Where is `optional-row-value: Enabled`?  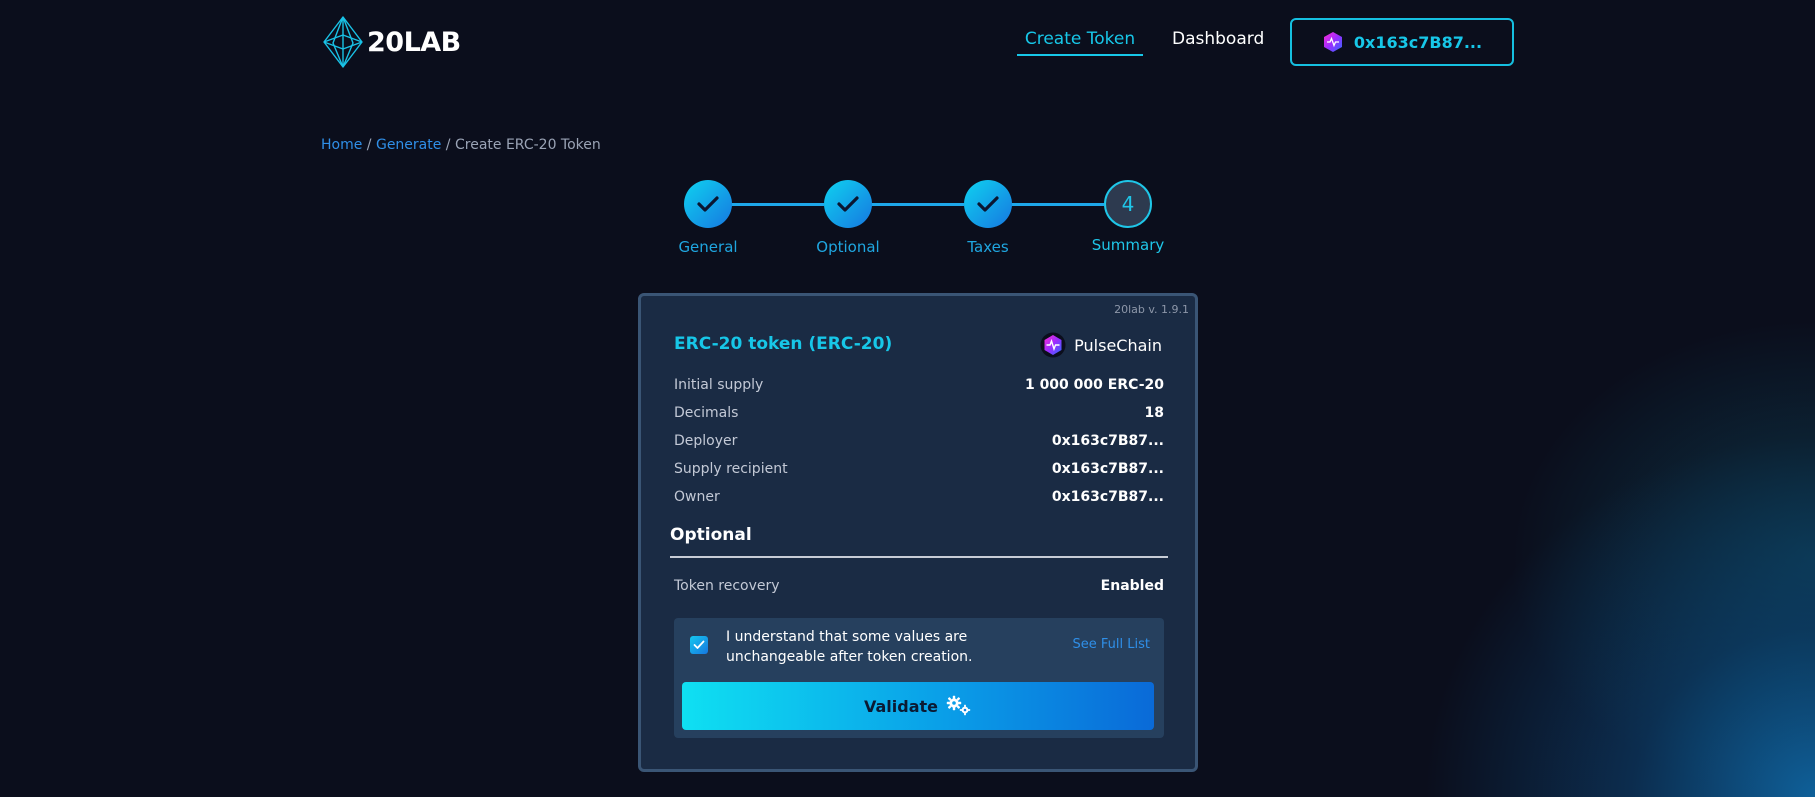
optional-row-value: Enabled is located at coordinates (1132, 586).